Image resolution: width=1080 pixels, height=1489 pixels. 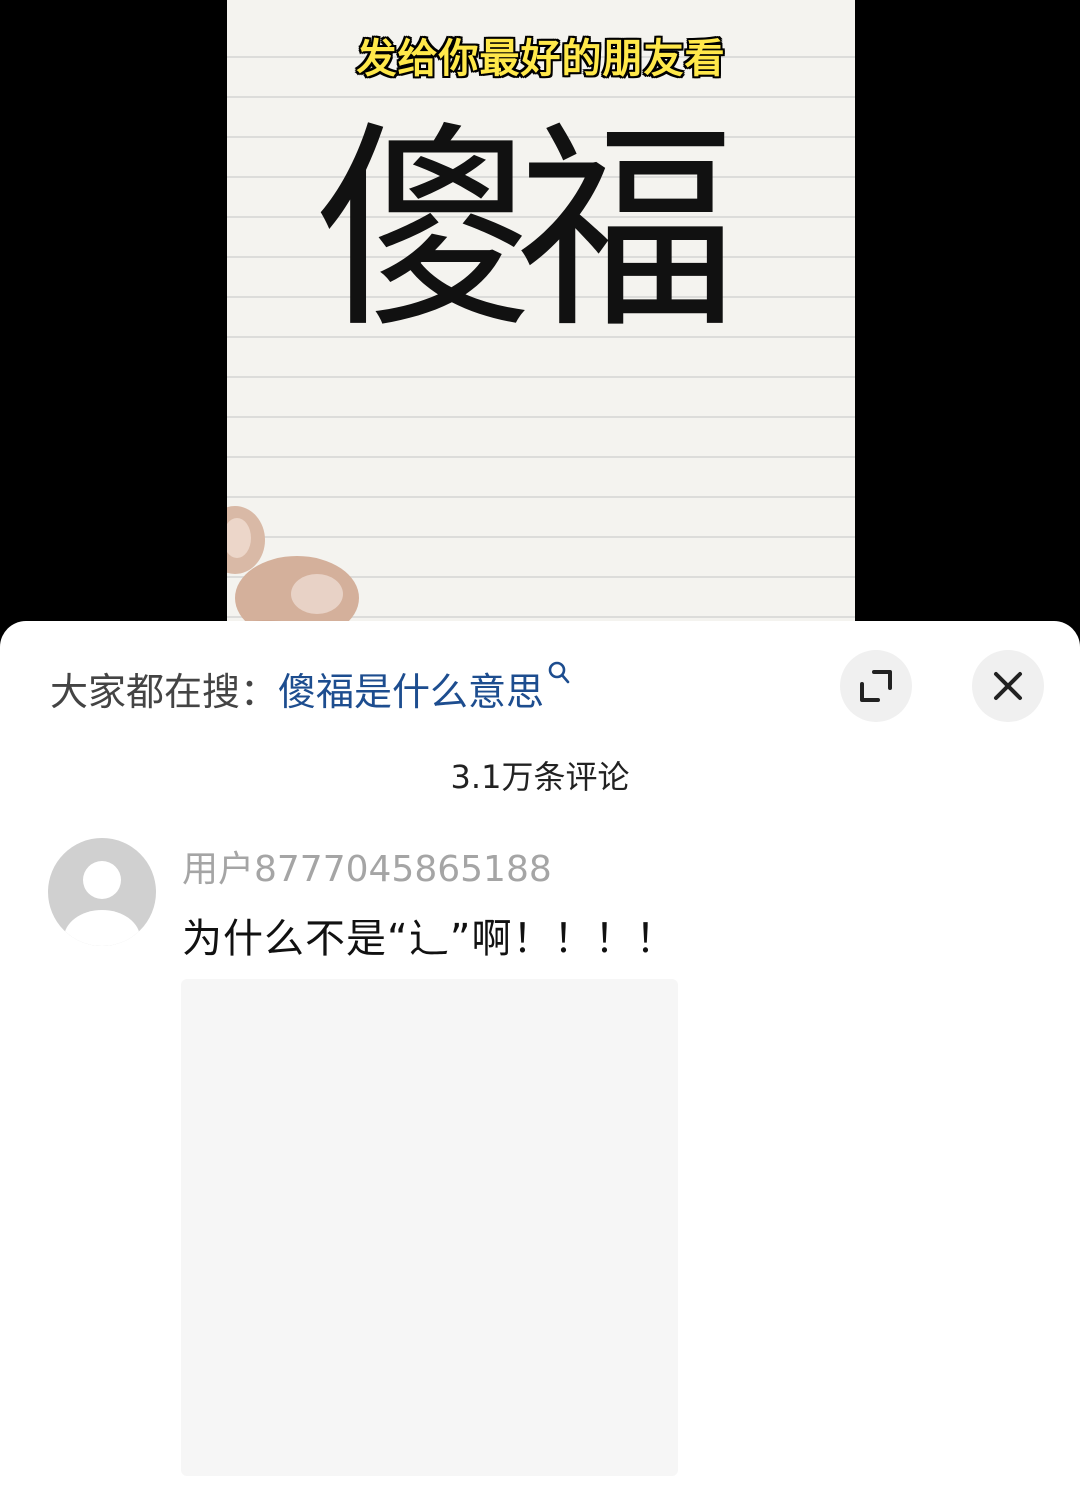 What do you see at coordinates (540, 777) in the screenshot?
I see `comment-count: 3.1万条评论` at bounding box center [540, 777].